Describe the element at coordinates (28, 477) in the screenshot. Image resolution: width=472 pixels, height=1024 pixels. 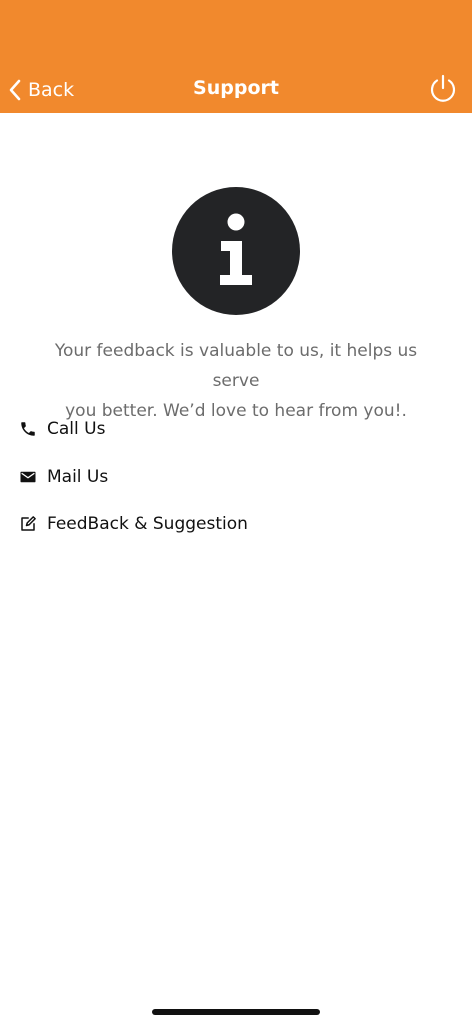
I see `mail-icon` at that location.